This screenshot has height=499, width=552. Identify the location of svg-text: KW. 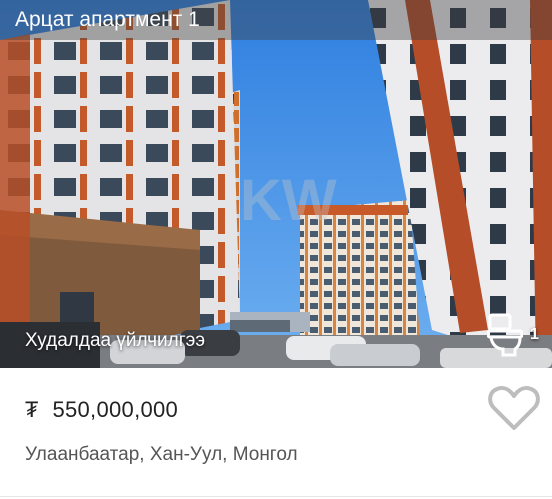
(288, 200).